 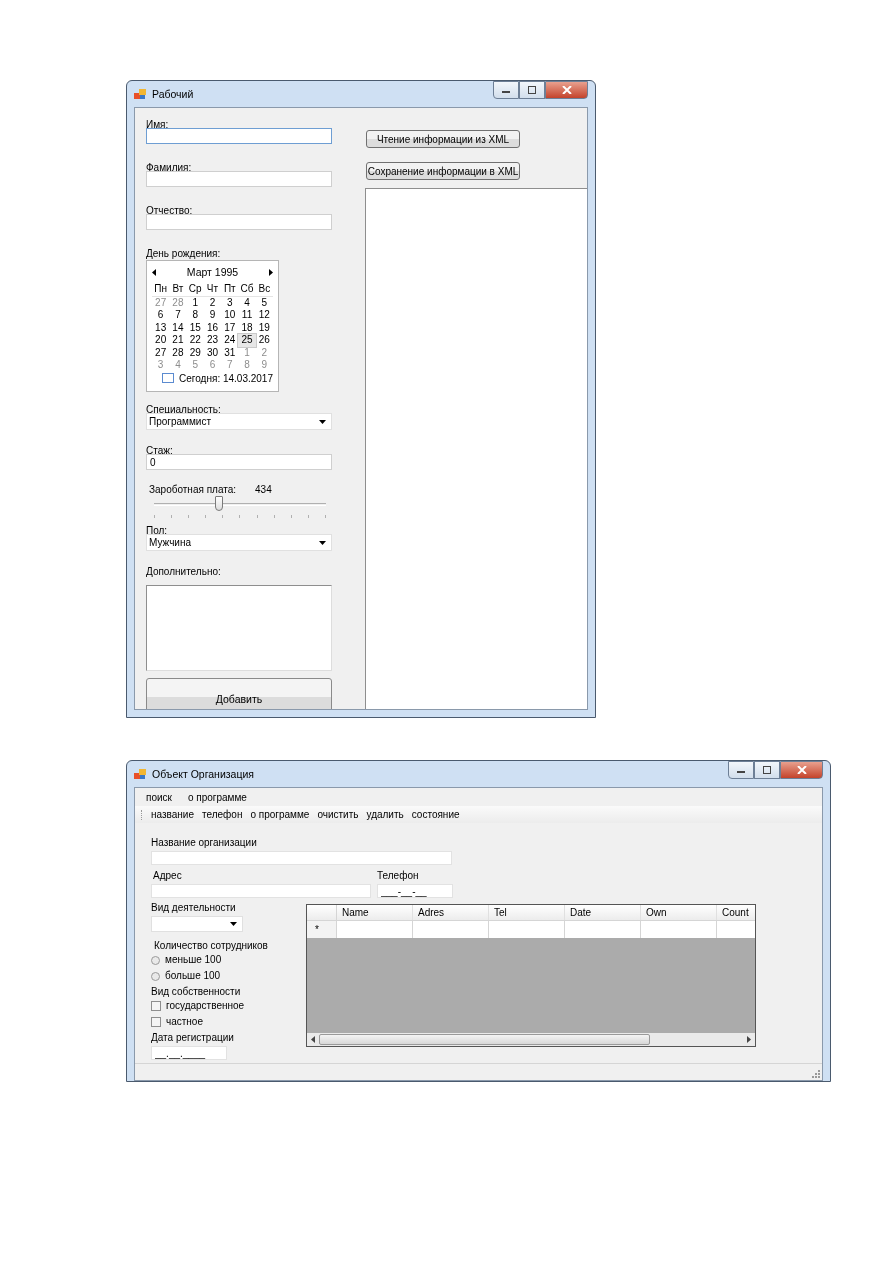 What do you see at coordinates (184, 253) in the screenshot?
I see `field-label: День рождения:` at bounding box center [184, 253].